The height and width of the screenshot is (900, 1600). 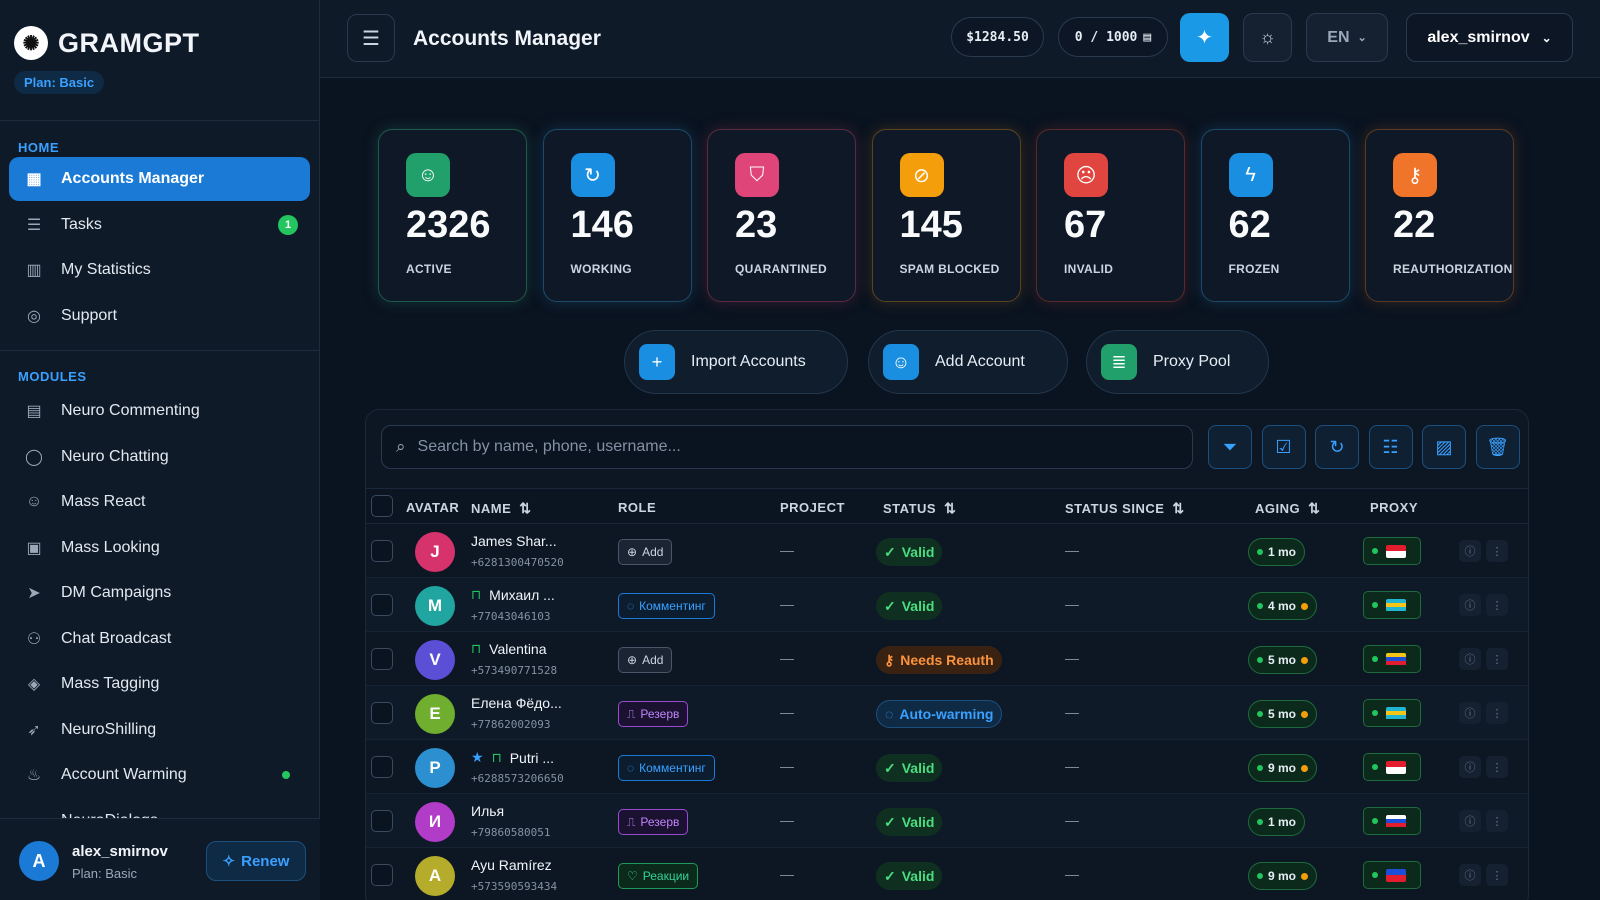 I want to click on sidebar-item-neuro-commenting: ▤ Neuro Commenting, so click(x=159, y=411).